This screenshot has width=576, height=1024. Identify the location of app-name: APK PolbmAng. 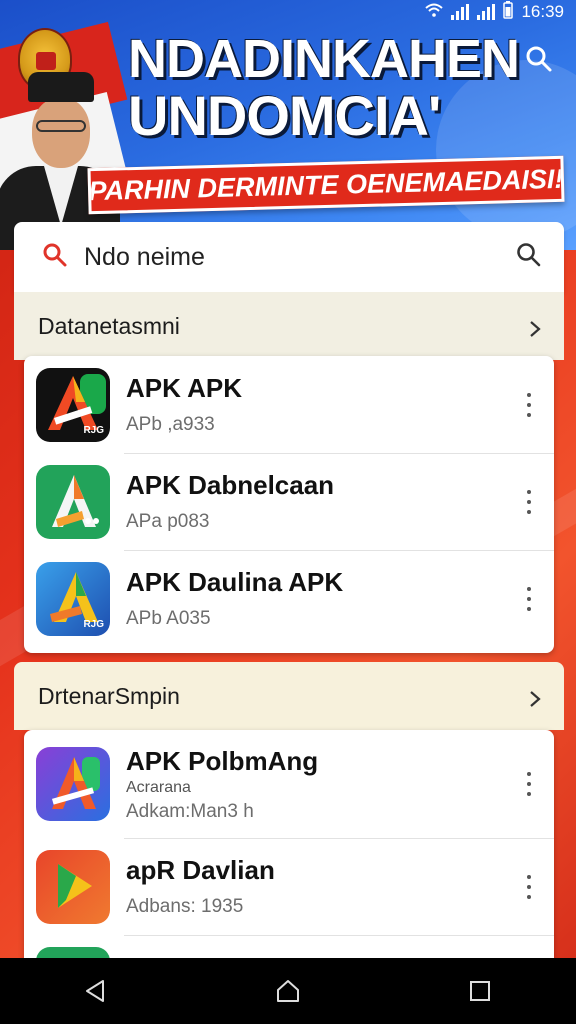
(222, 760).